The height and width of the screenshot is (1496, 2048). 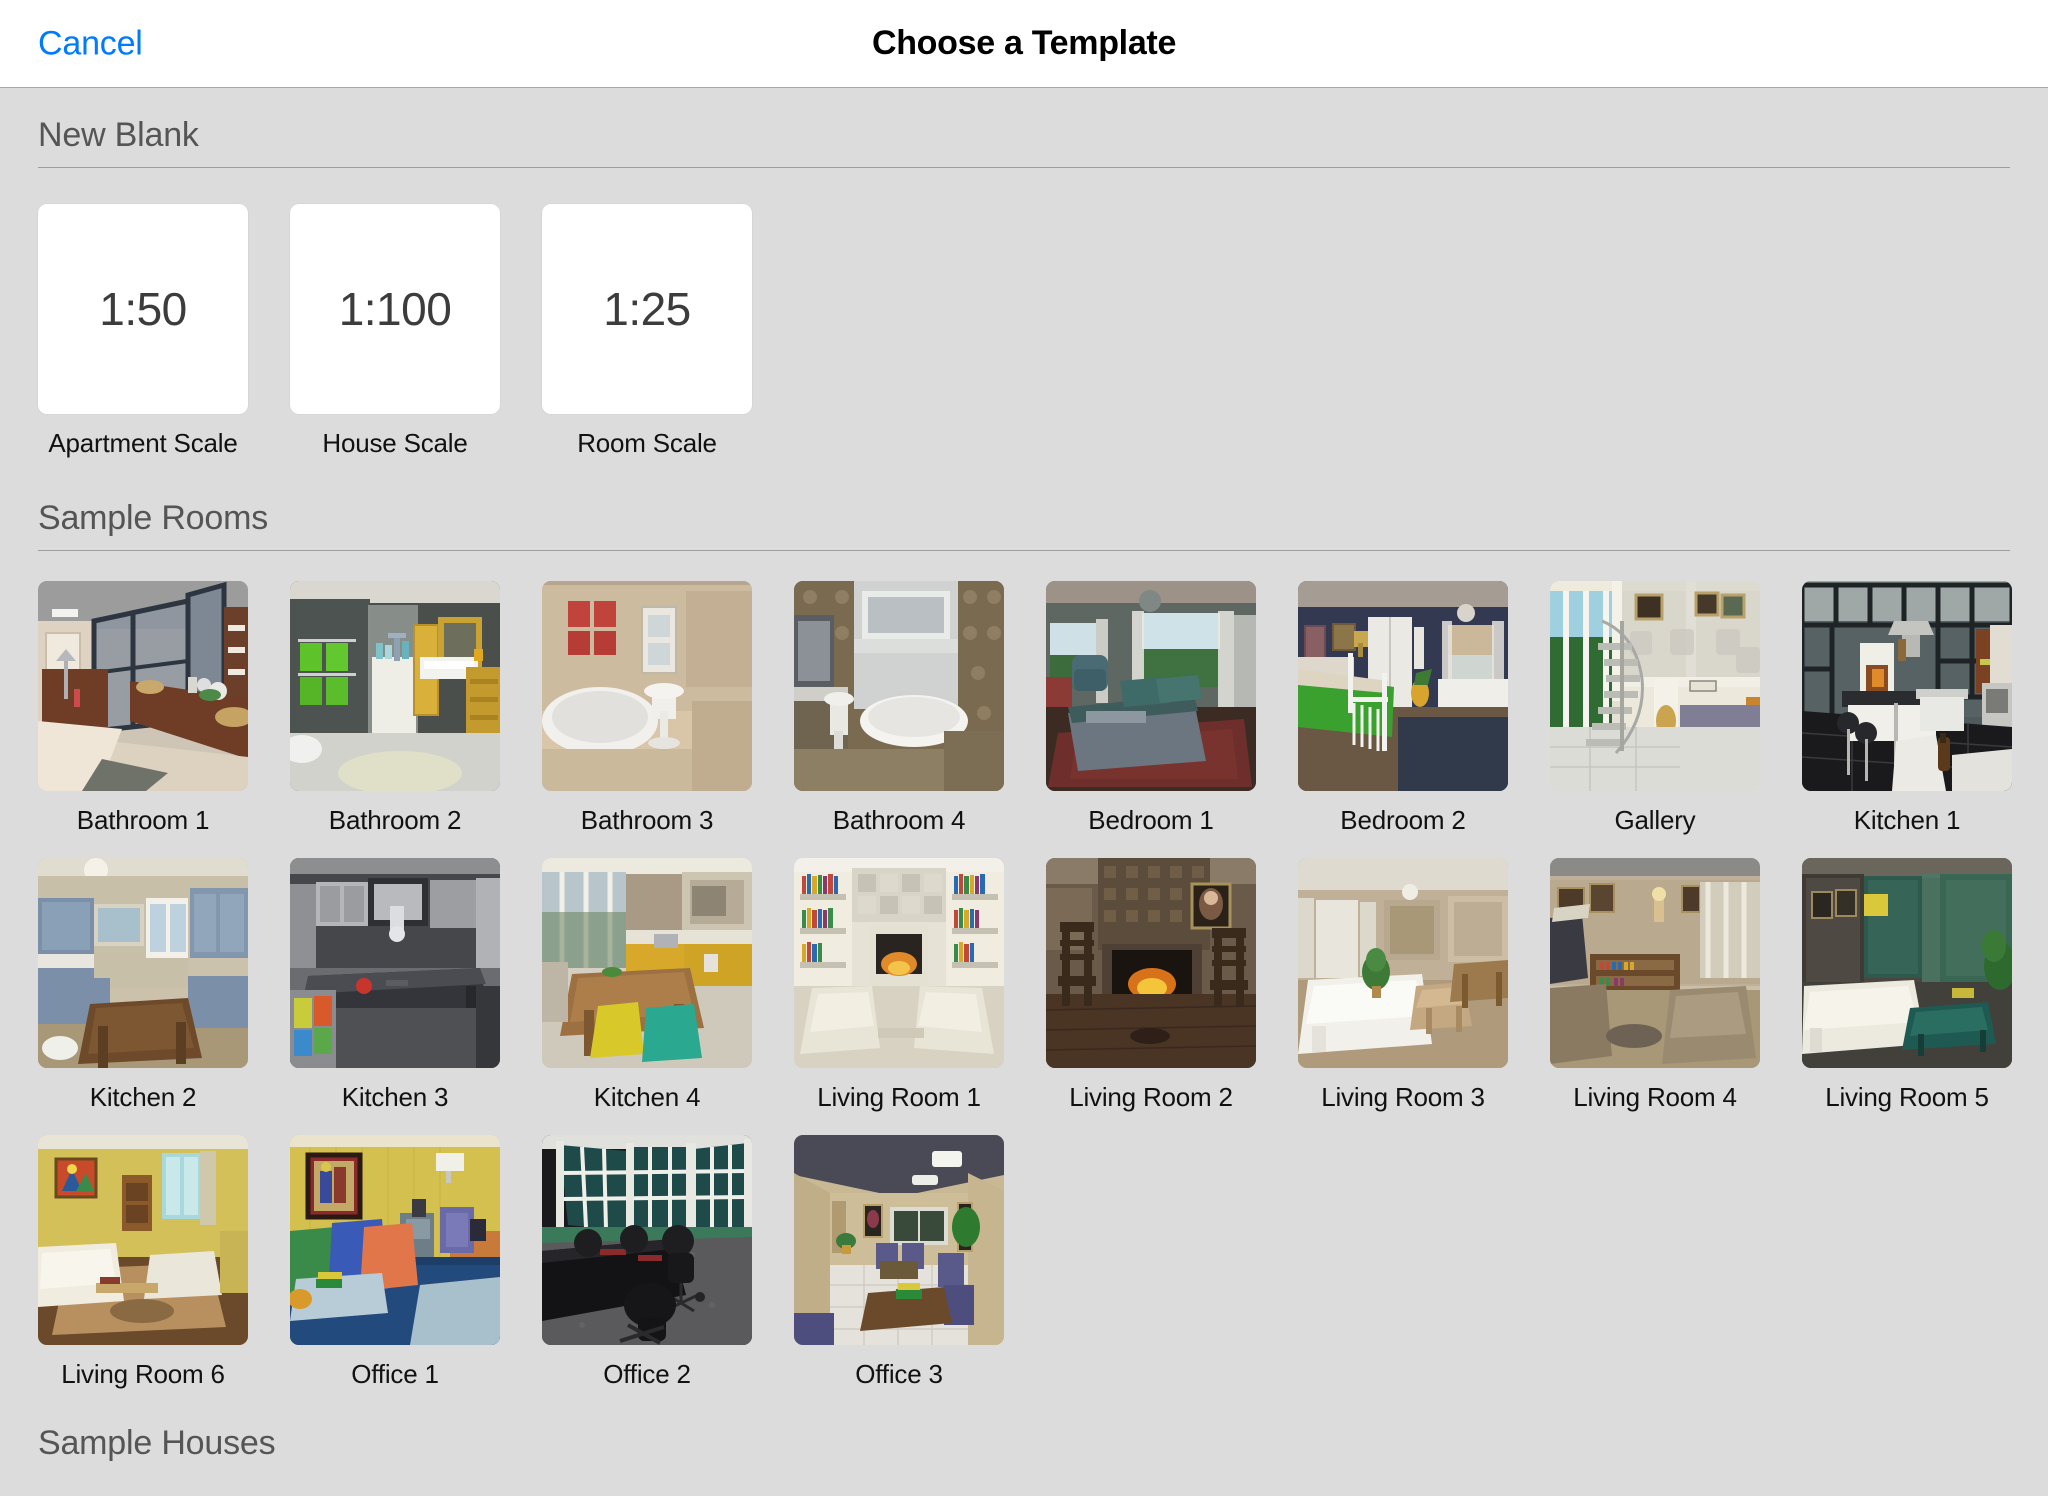 What do you see at coordinates (1655, 820) in the screenshot?
I see `room-label: Gallery` at bounding box center [1655, 820].